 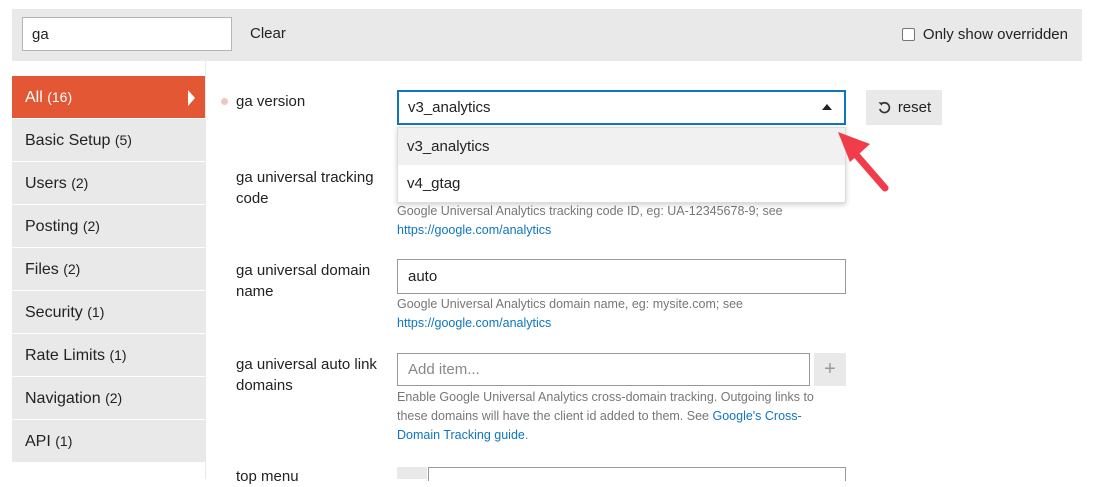 I want to click on sidebar-item-label: Users, so click(x=46, y=183).